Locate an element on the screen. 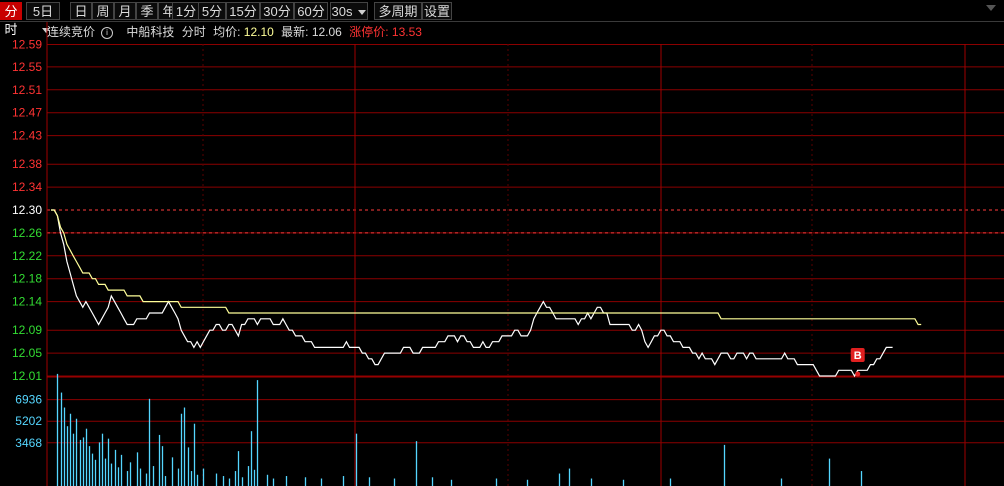 This screenshot has width=1004, height=486. price-tick-label: 12.14 is located at coordinates (27, 302).